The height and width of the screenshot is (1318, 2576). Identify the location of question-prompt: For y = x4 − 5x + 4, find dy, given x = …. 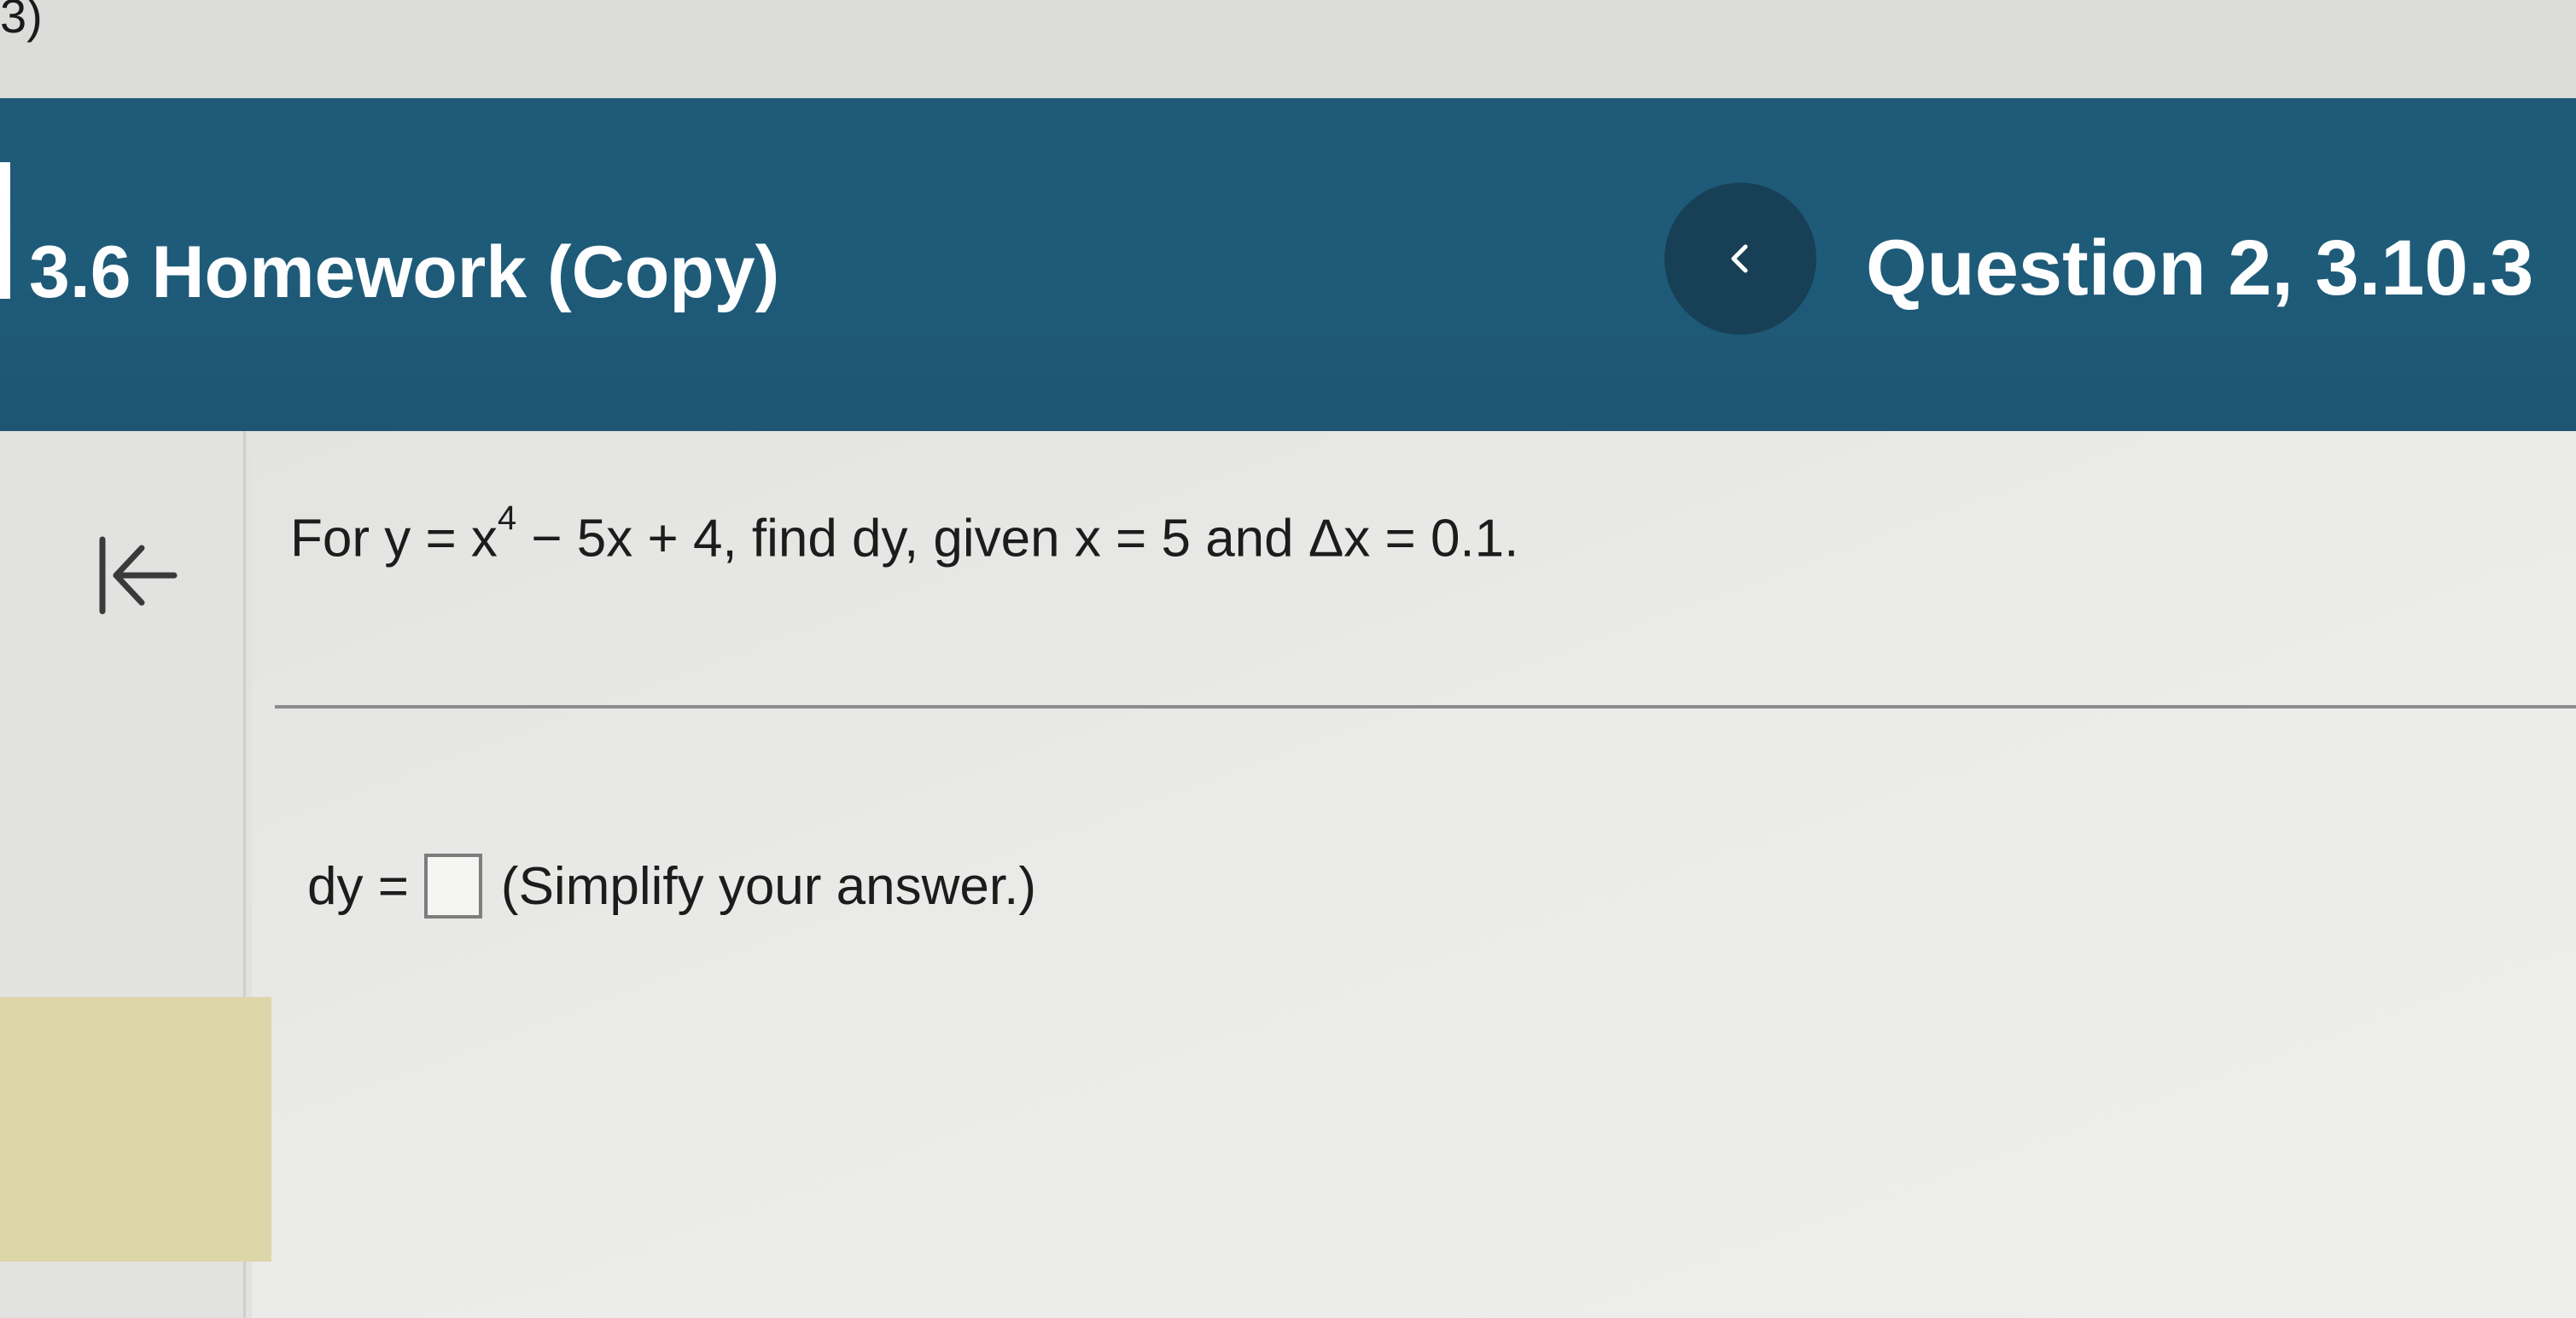
(904, 534).